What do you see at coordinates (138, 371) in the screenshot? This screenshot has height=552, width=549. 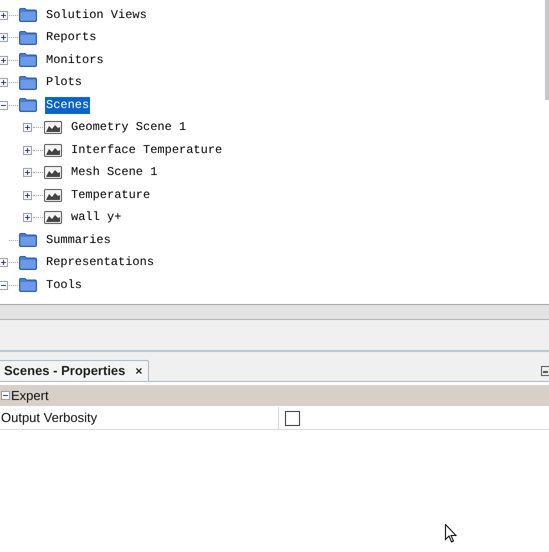 I see `close-button: ×` at bounding box center [138, 371].